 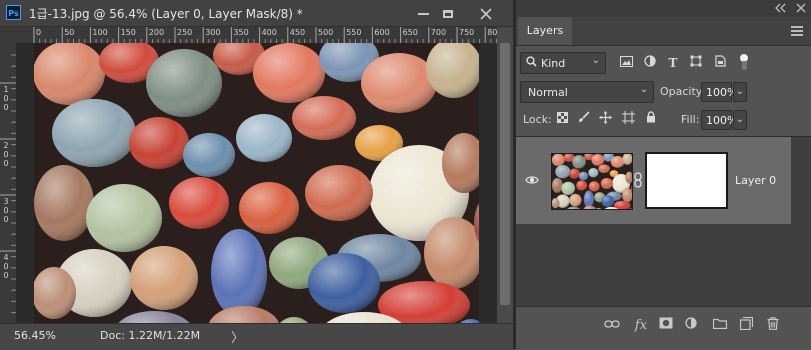 I want to click on search-icon, so click(x=531, y=61).